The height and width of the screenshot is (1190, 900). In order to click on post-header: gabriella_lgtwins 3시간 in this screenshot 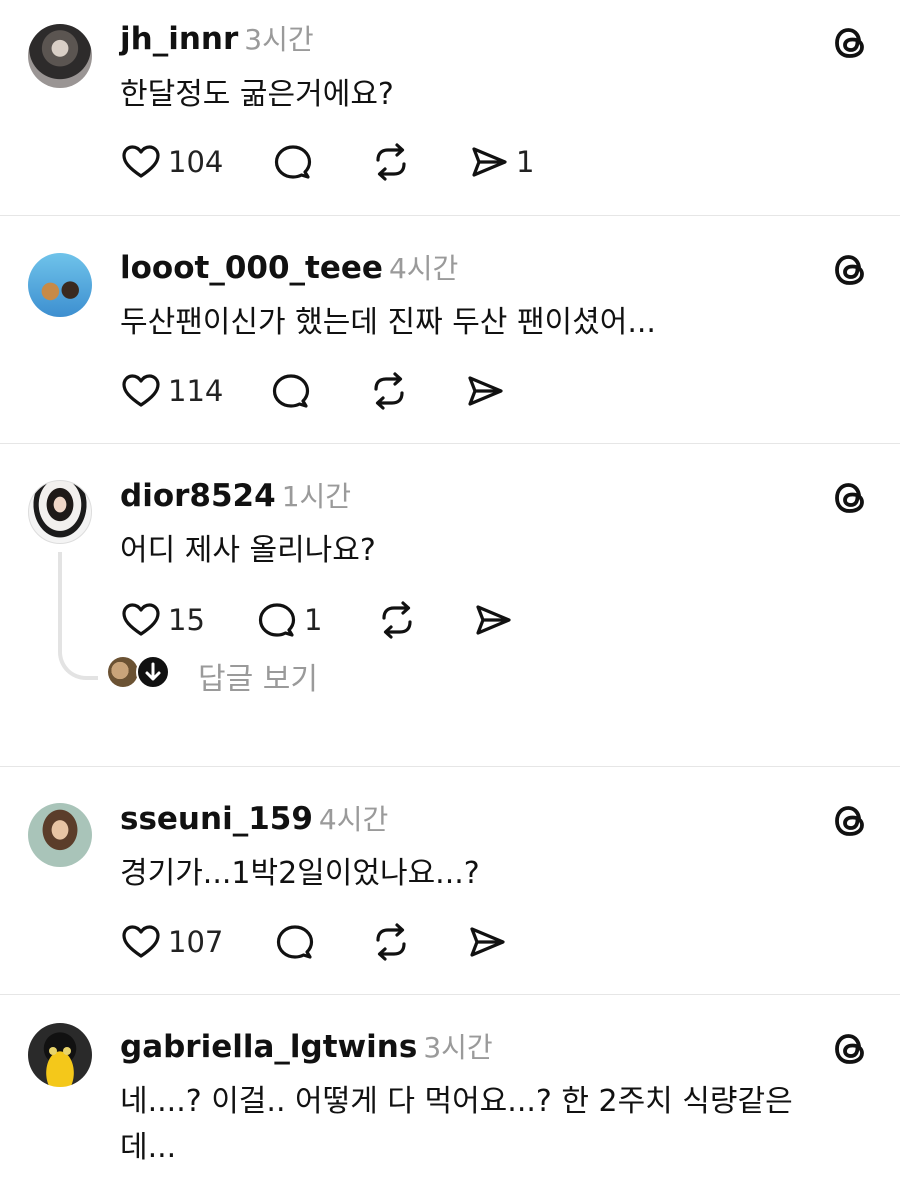, I will do `click(306, 1047)`.